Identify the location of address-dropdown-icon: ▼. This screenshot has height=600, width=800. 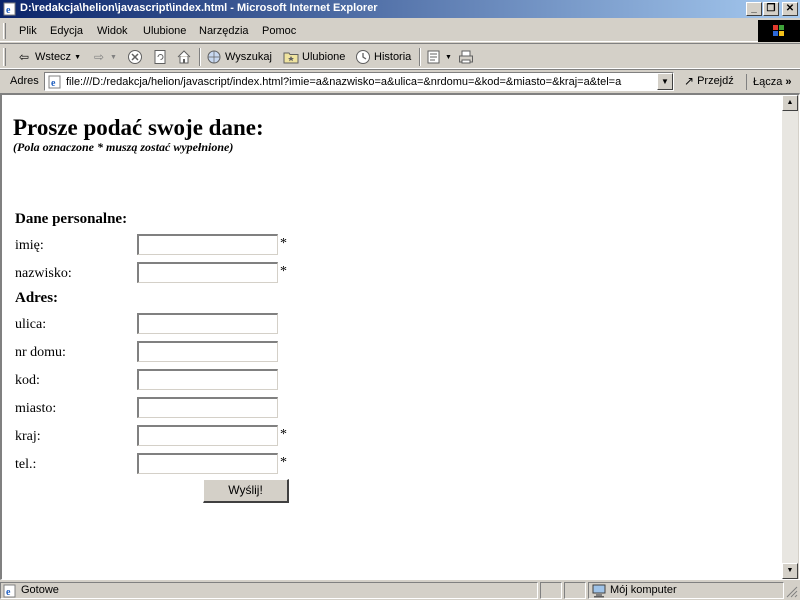
(665, 81).